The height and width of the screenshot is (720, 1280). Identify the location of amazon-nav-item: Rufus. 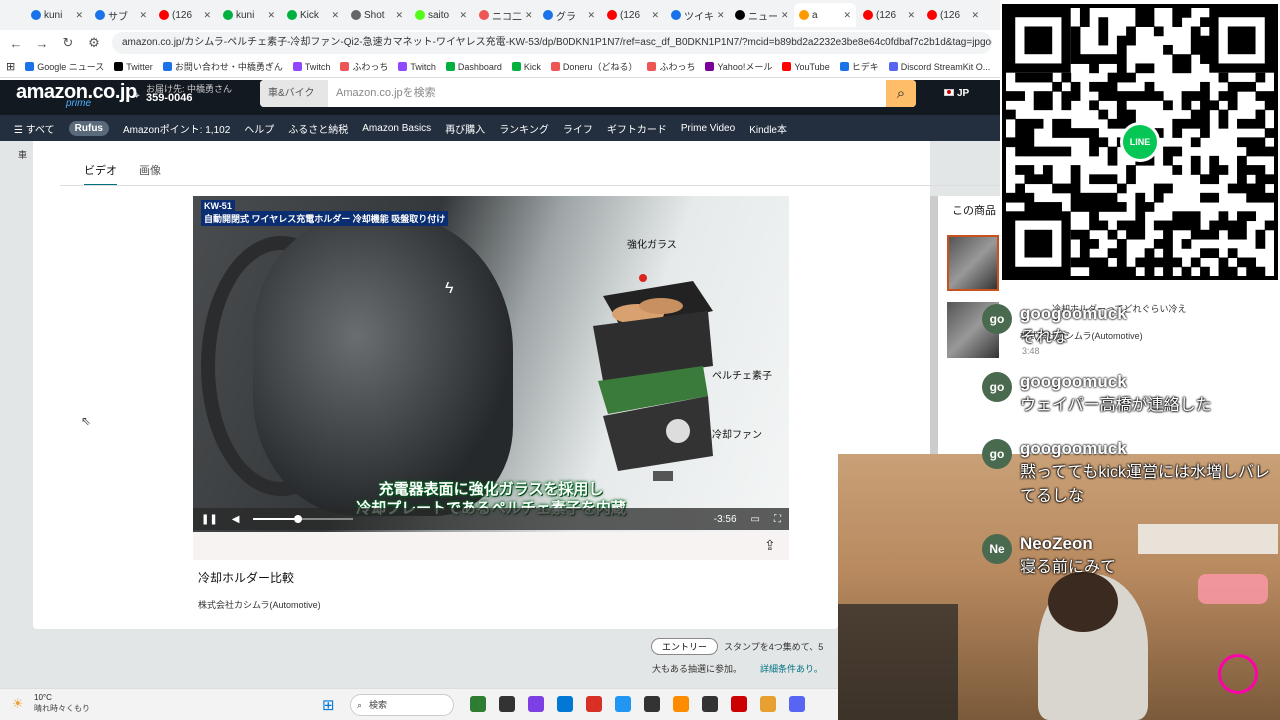
(88, 128).